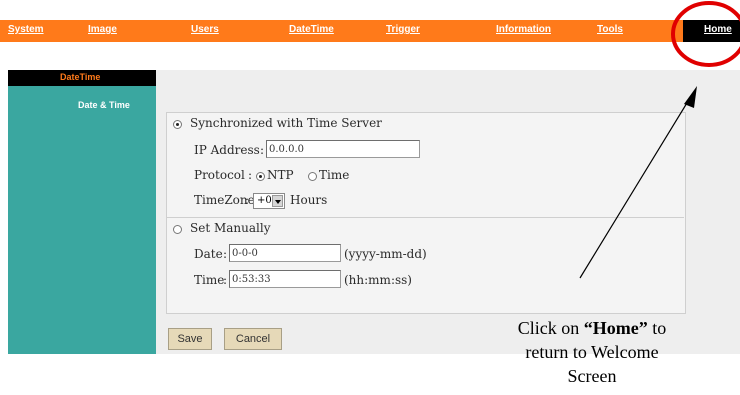 The width and height of the screenshot is (740, 395). I want to click on pointer-arrow-line, so click(635, 188).